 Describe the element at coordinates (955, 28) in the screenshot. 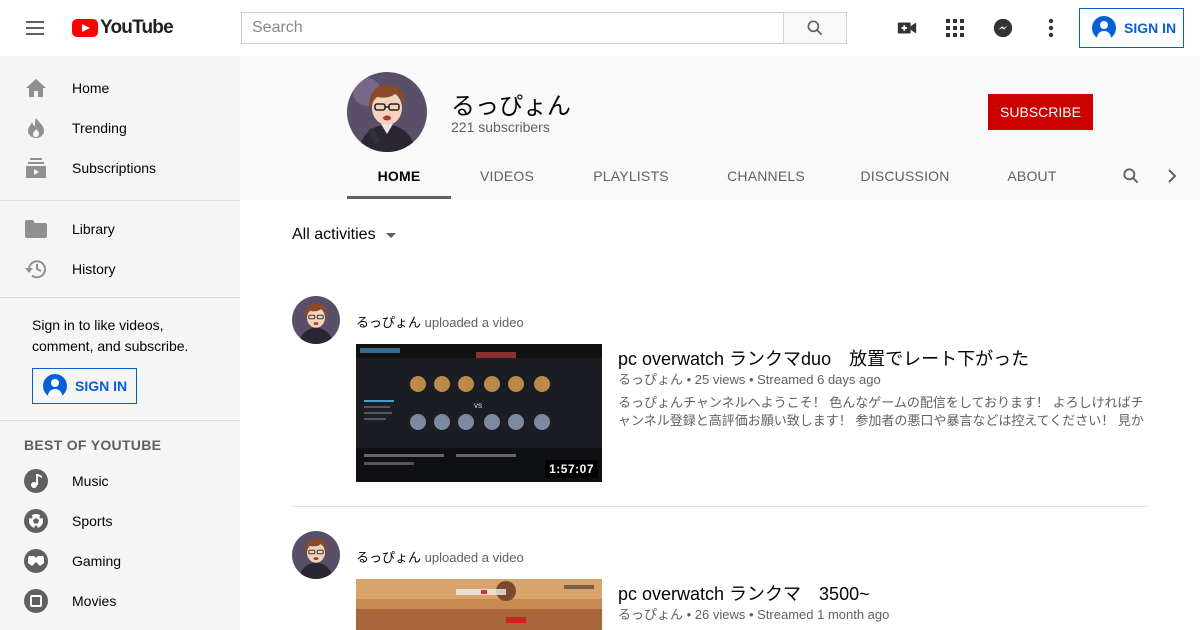

I see `apps-grid-icon` at that location.